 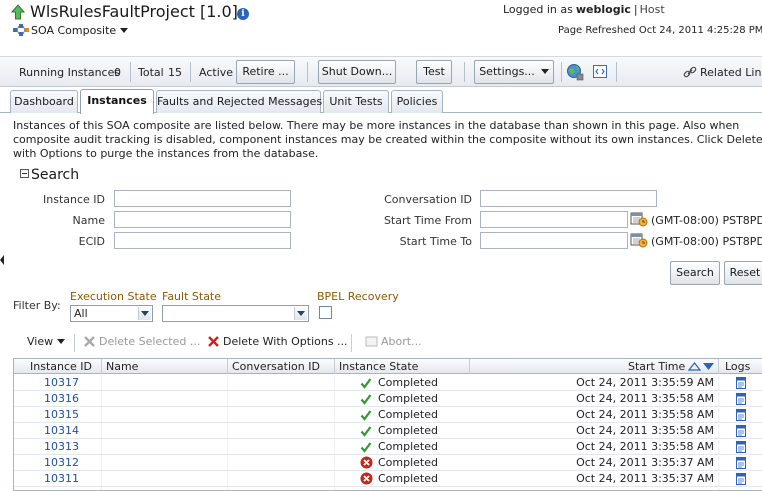 What do you see at coordinates (89, 341) in the screenshot?
I see `x-delete-icon` at bounding box center [89, 341].